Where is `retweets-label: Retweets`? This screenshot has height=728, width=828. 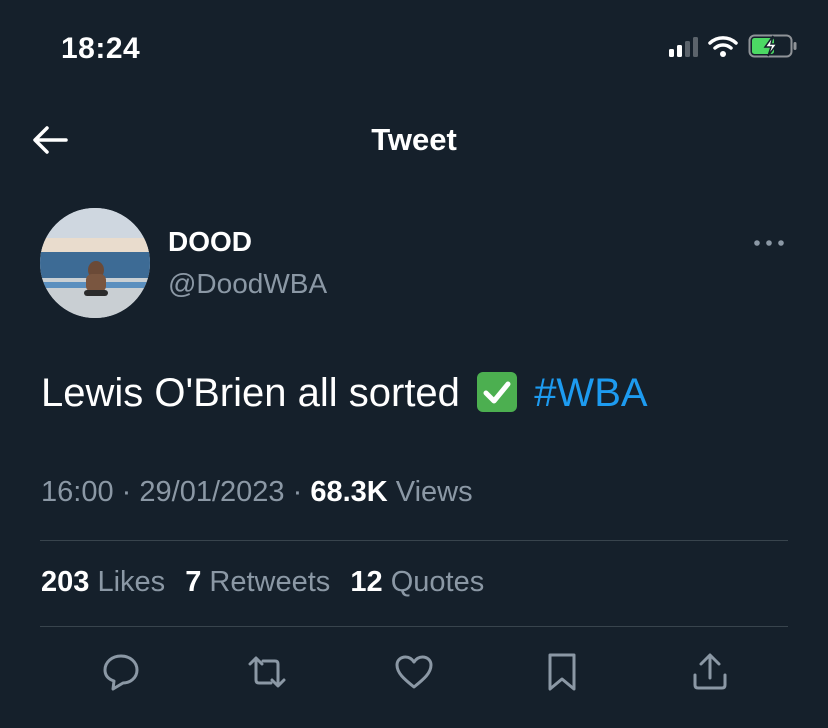
retweets-label: Retweets is located at coordinates (270, 582).